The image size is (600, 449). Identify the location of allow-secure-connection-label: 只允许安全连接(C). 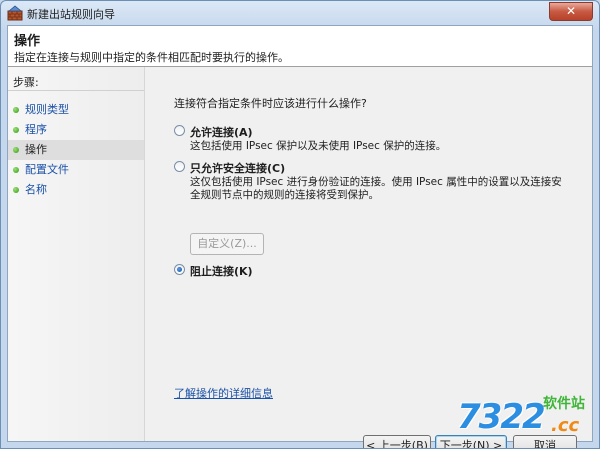
(237, 168).